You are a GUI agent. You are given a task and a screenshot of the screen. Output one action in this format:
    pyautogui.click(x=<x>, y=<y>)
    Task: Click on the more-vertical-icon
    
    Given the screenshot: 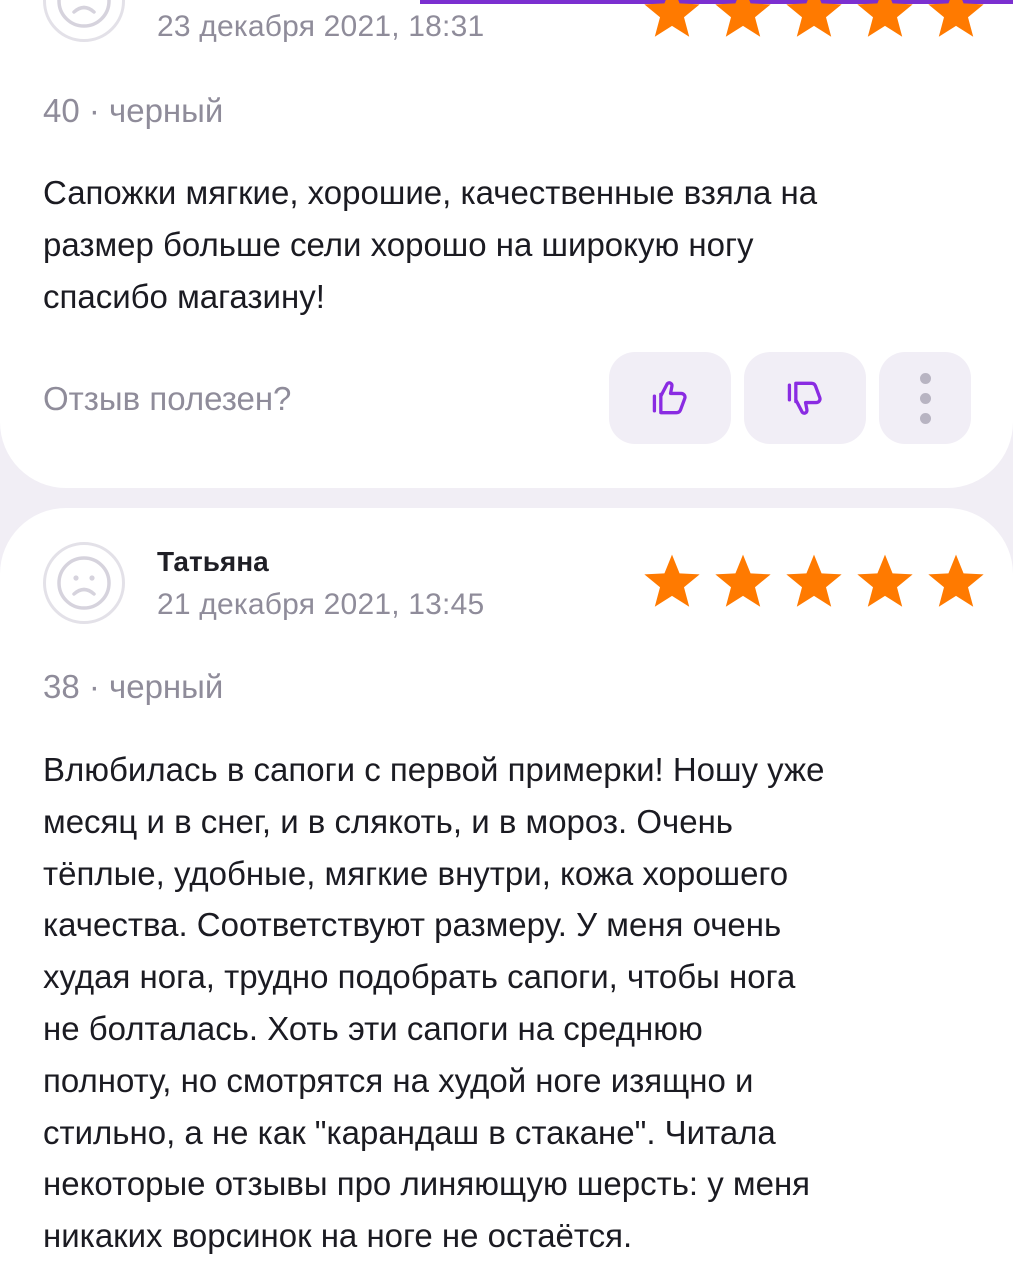 What is the action you would take?
    pyautogui.click(x=925, y=398)
    